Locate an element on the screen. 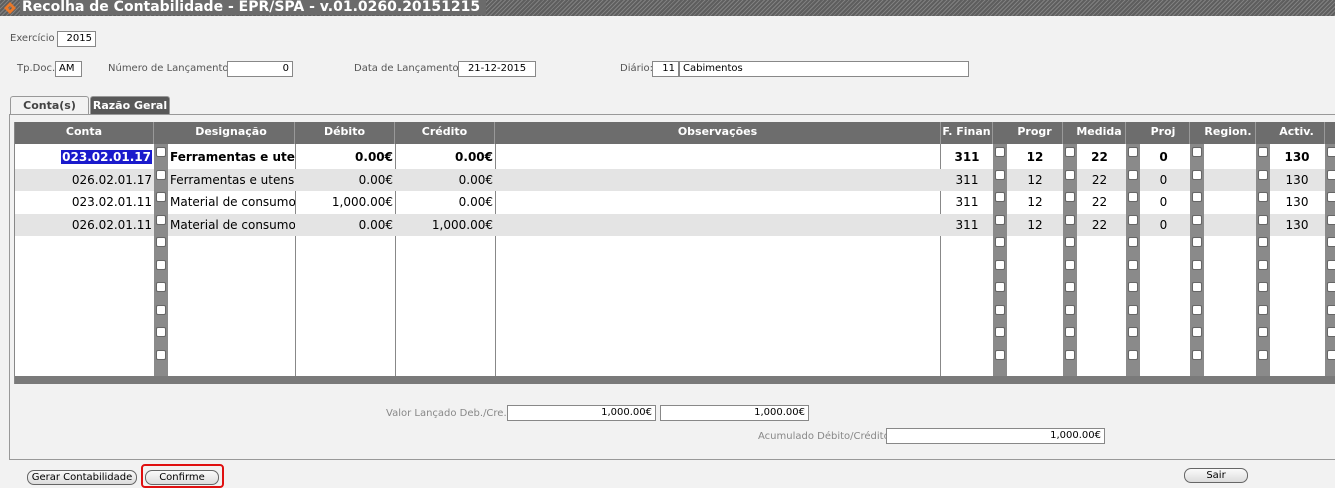 The image size is (1335, 488). cell-activ: 130 is located at coordinates (1297, 225).